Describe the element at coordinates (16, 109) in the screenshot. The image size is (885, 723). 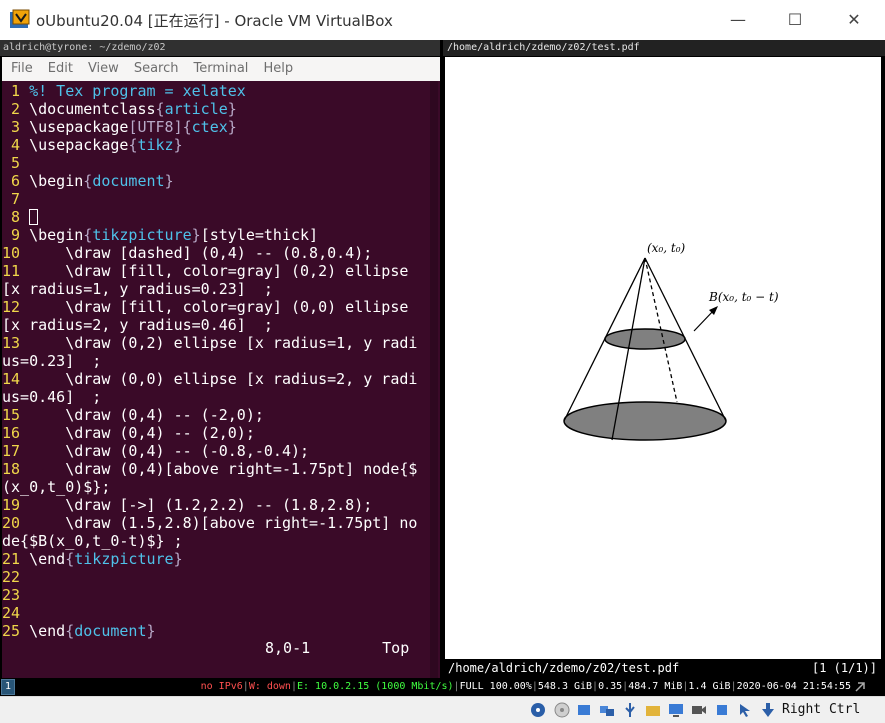
I see `line-number: 2` at that location.